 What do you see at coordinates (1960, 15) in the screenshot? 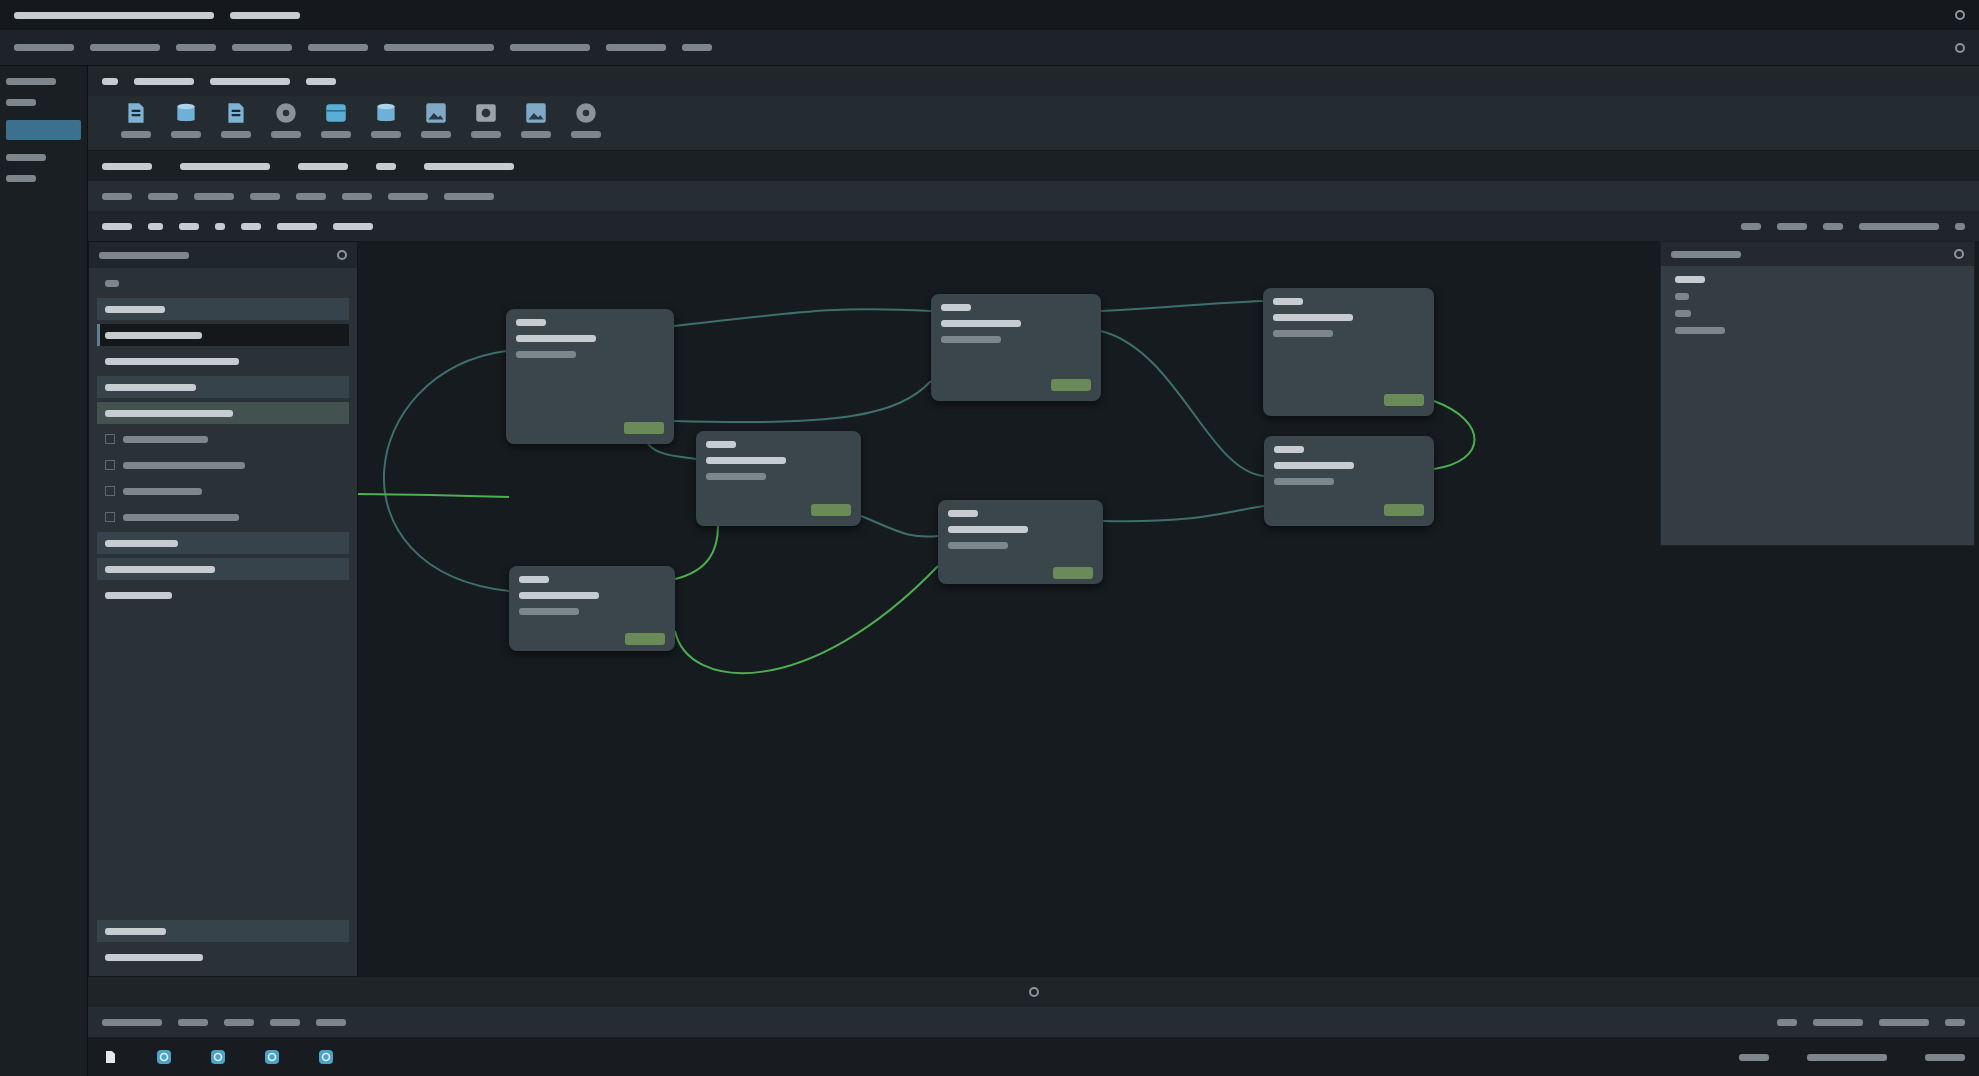
I see `status-icon` at bounding box center [1960, 15].